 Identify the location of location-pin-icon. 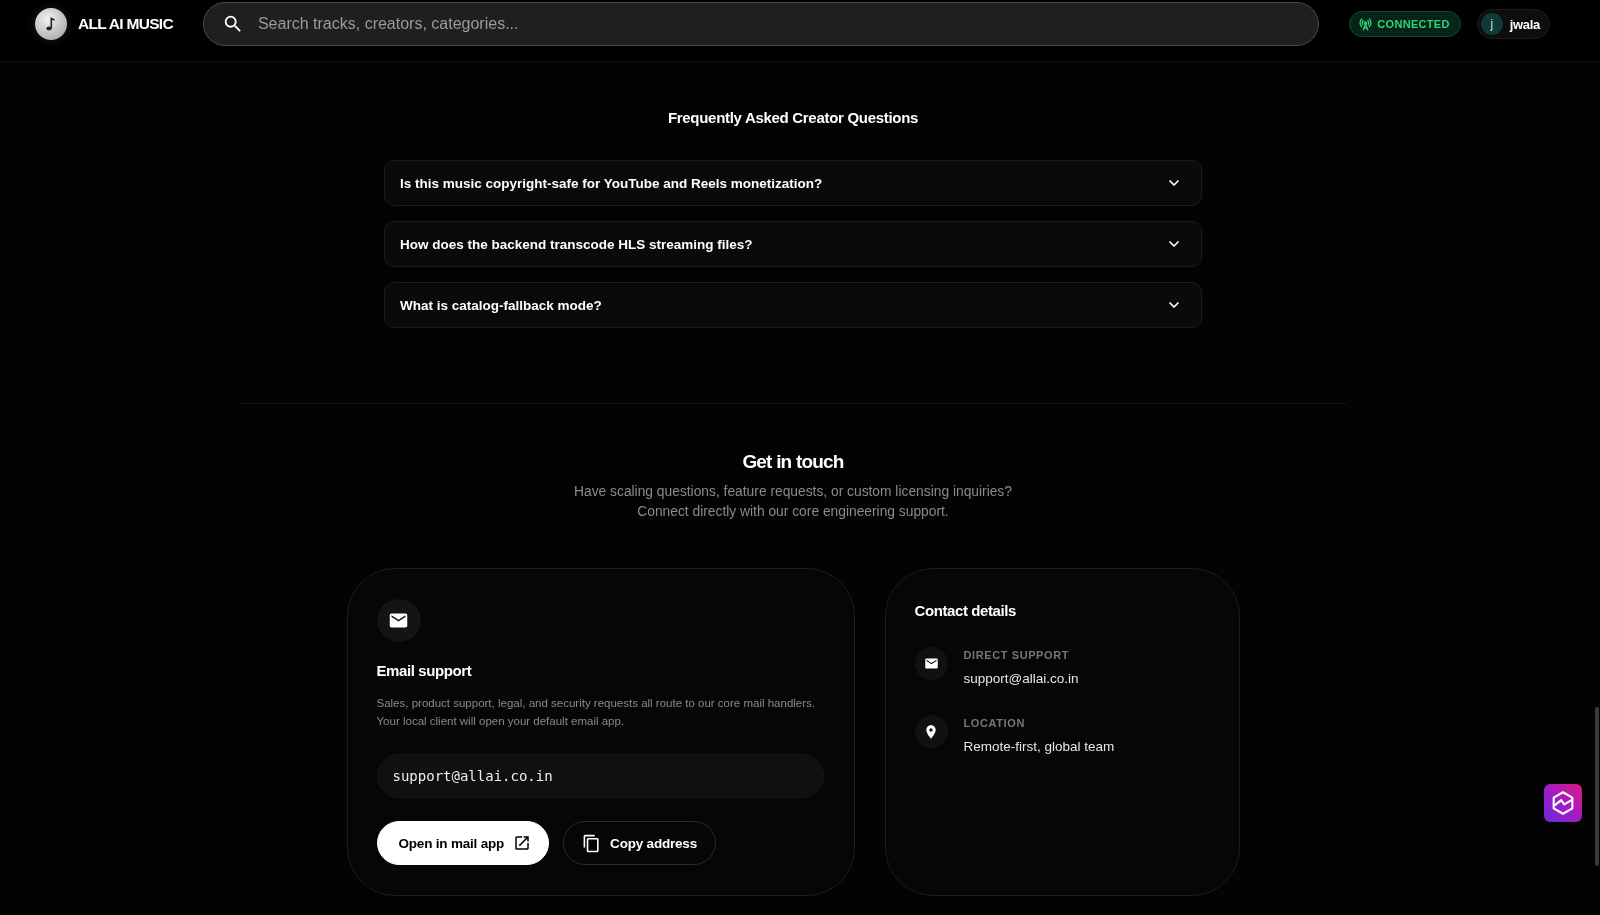
(931, 731).